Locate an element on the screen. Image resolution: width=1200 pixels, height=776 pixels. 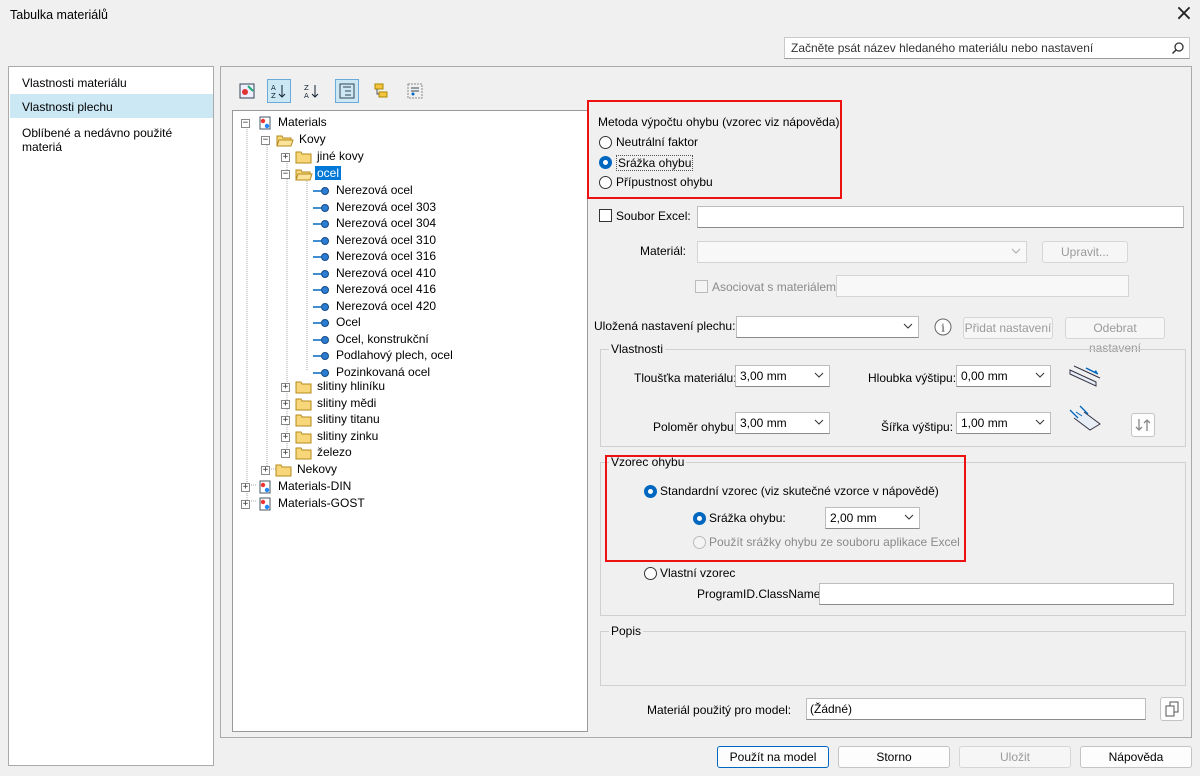
progid-label: ProgramID.ClassName: is located at coordinates (760, 594).